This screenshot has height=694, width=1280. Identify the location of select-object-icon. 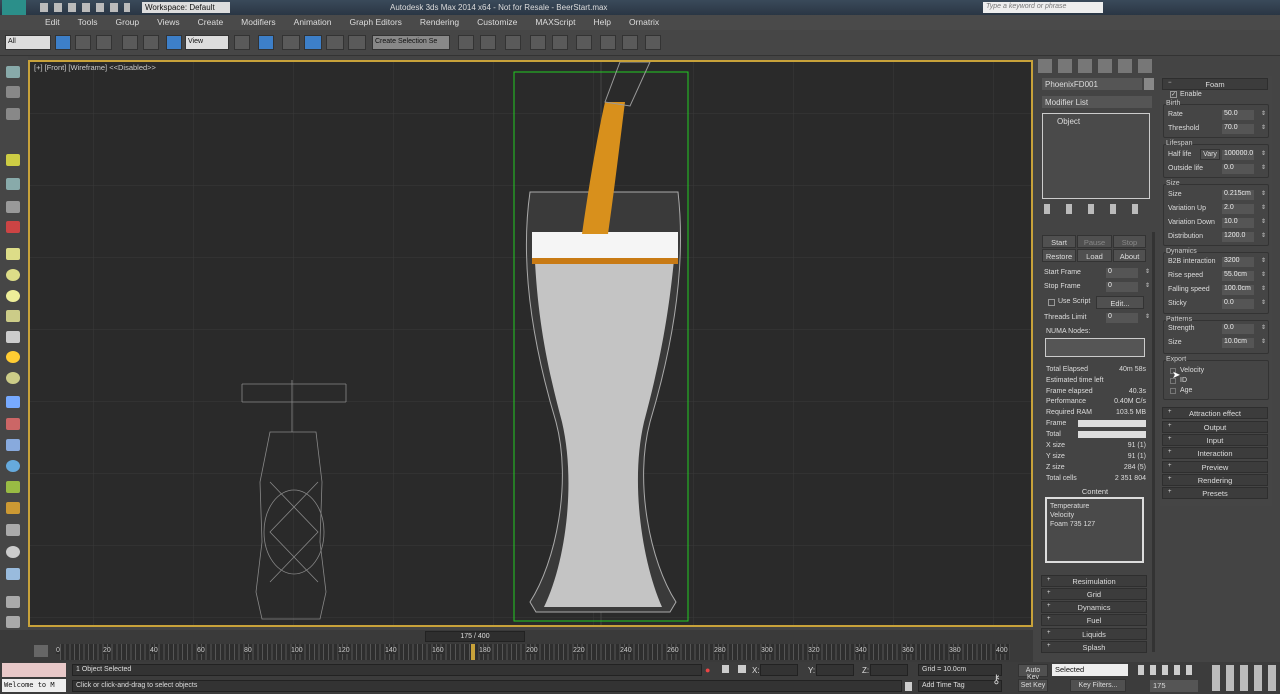
(63, 42).